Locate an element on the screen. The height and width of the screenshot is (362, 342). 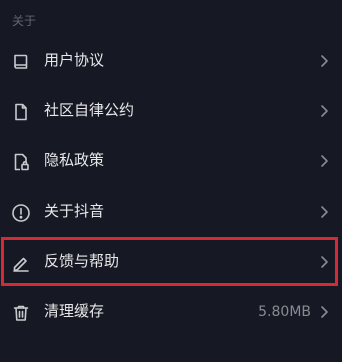
privacy-lock-document-icon is located at coordinates (21, 162).